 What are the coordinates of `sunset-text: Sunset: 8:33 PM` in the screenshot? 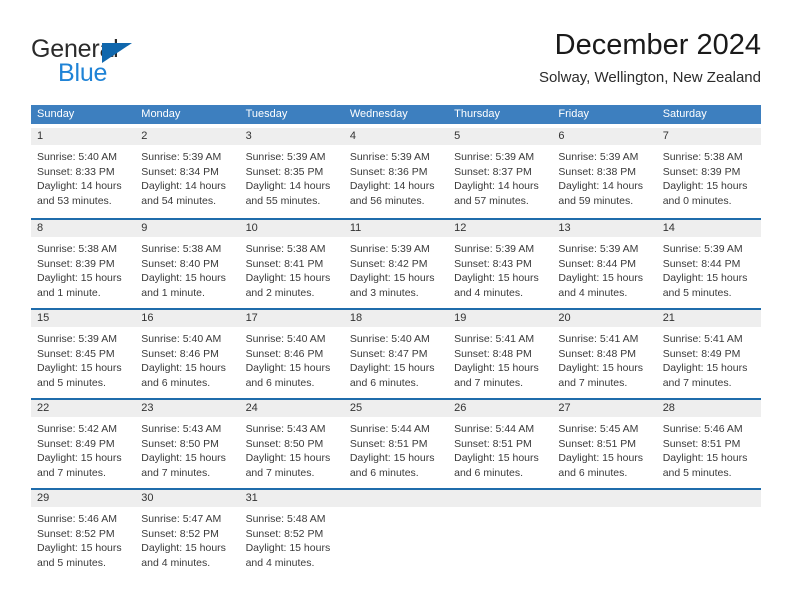 It's located at (76, 171).